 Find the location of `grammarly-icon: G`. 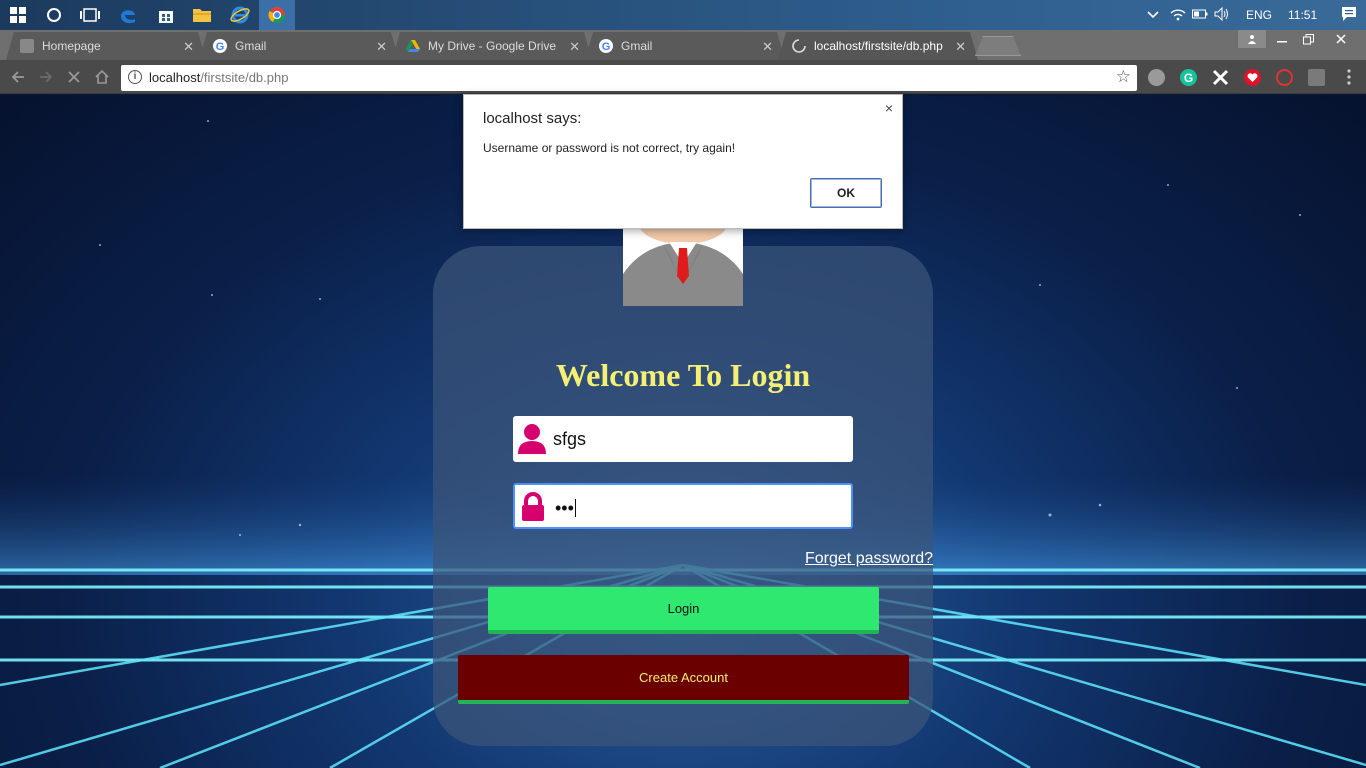

grammarly-icon: G is located at coordinates (1188, 77).